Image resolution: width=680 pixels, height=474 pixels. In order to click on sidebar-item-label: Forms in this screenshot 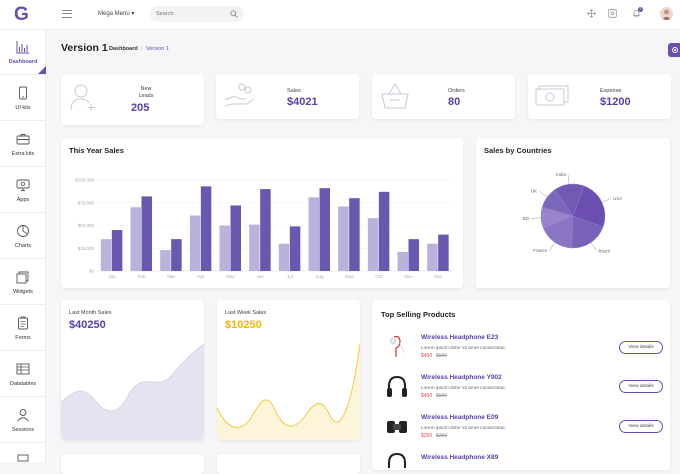, I will do `click(23, 338)`.